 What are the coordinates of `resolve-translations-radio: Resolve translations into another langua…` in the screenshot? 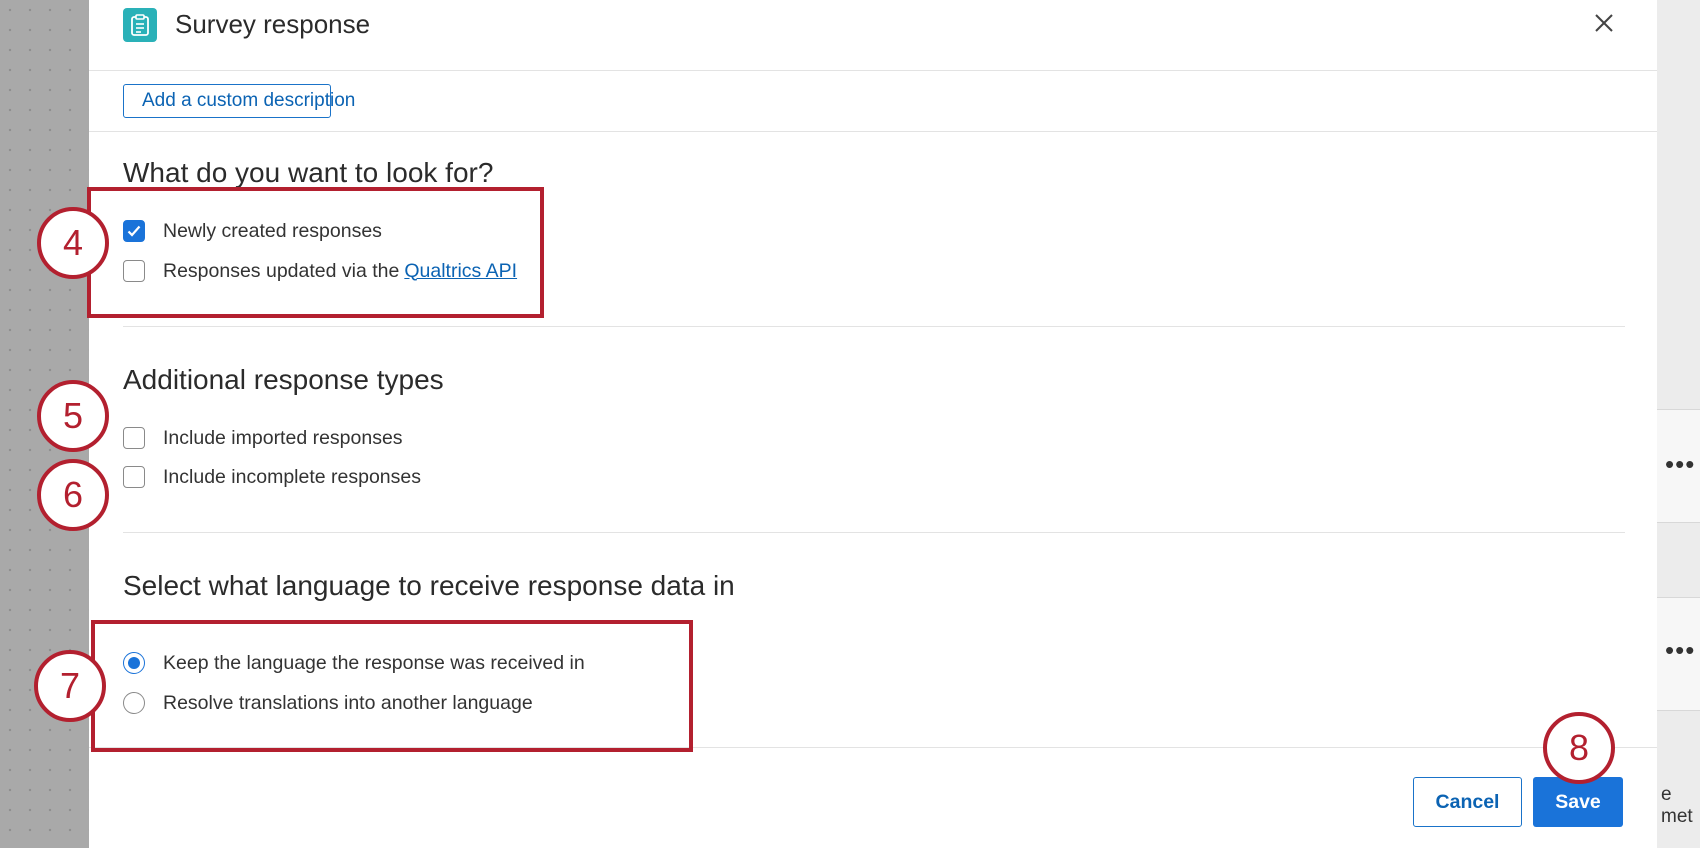 It's located at (328, 703).